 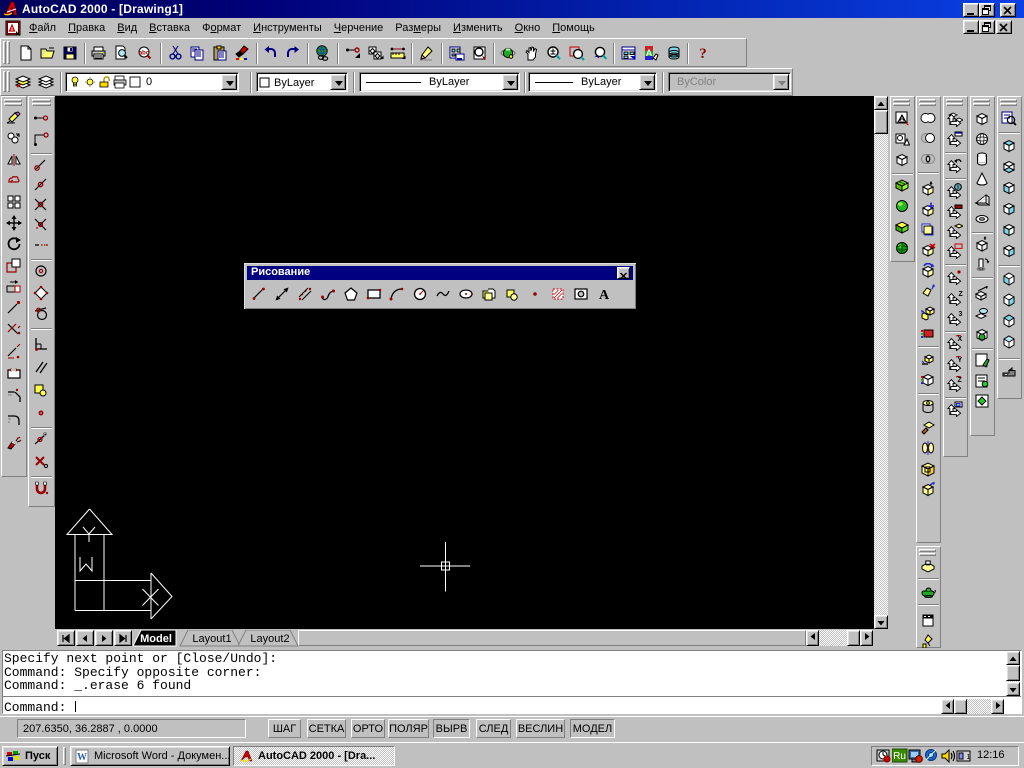 What do you see at coordinates (156, 639) in the screenshot?
I see `svg-text: Model` at bounding box center [156, 639].